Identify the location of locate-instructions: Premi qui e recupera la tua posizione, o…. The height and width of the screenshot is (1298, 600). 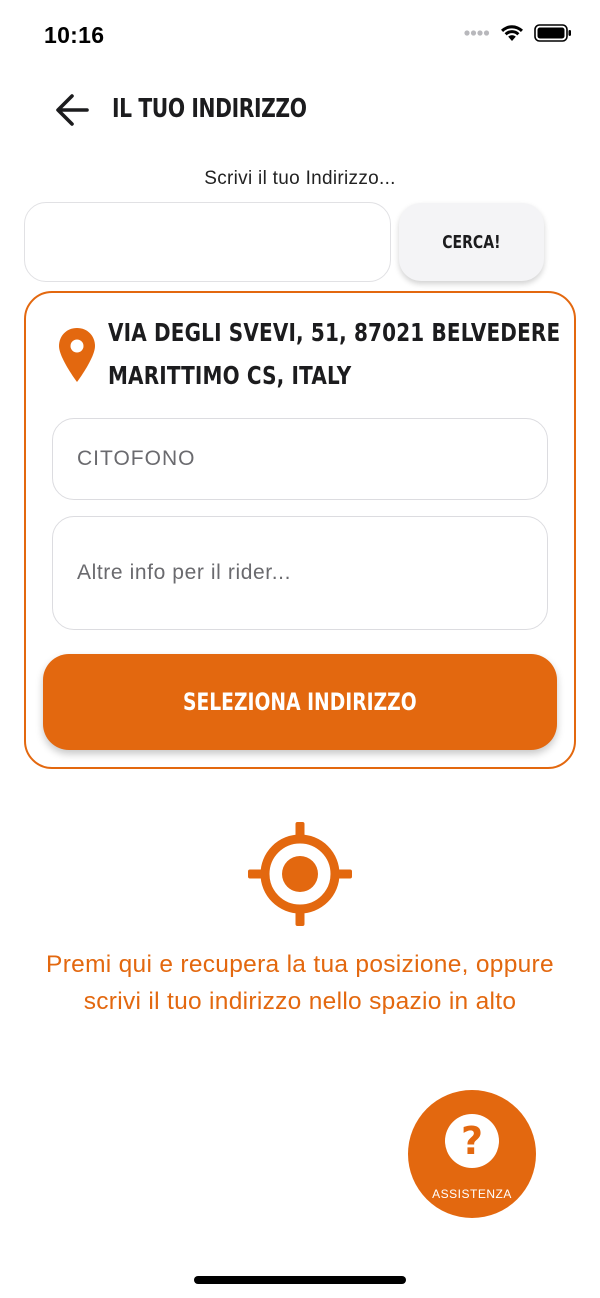
(300, 983).